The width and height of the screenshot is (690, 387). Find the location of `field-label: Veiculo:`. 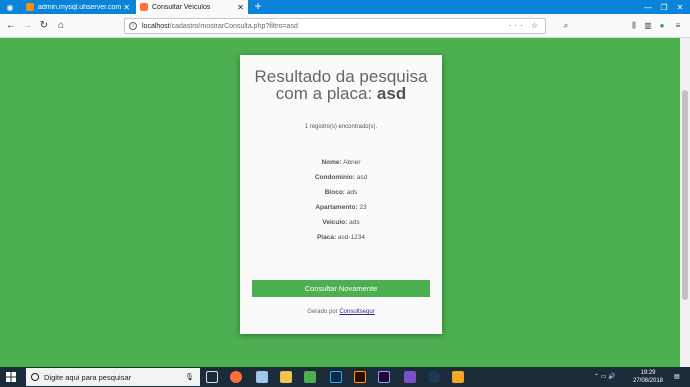

field-label: Veiculo: is located at coordinates (335, 222).